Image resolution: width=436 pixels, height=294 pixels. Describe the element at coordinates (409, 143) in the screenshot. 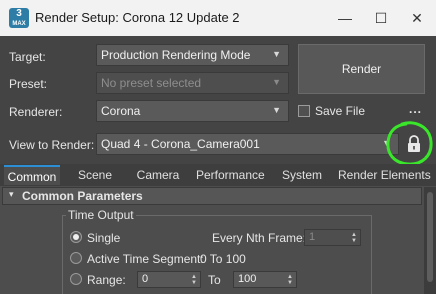

I see `annotation-circle` at that location.